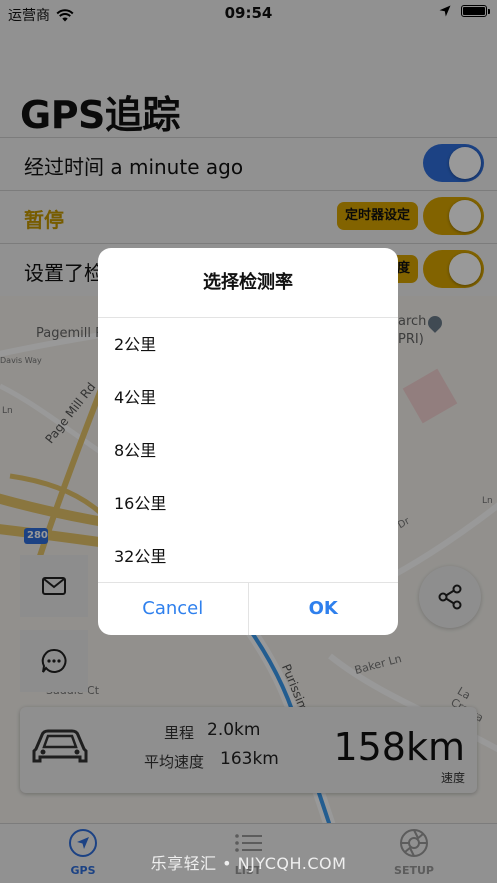  Describe the element at coordinates (248, 556) in the screenshot. I see `dialog-option-32km: 32公里` at that location.